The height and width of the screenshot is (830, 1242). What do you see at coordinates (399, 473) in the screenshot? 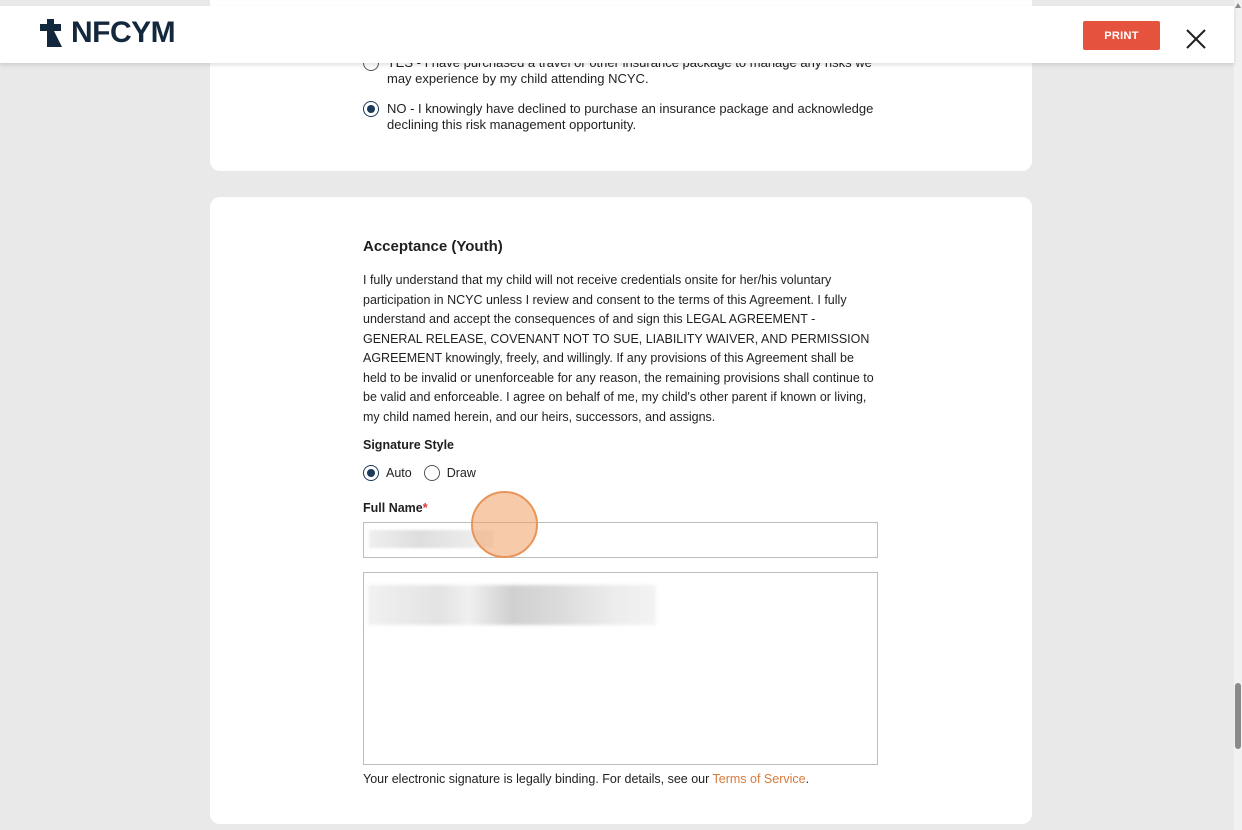
I see `signature-auto-label: Auto` at bounding box center [399, 473].